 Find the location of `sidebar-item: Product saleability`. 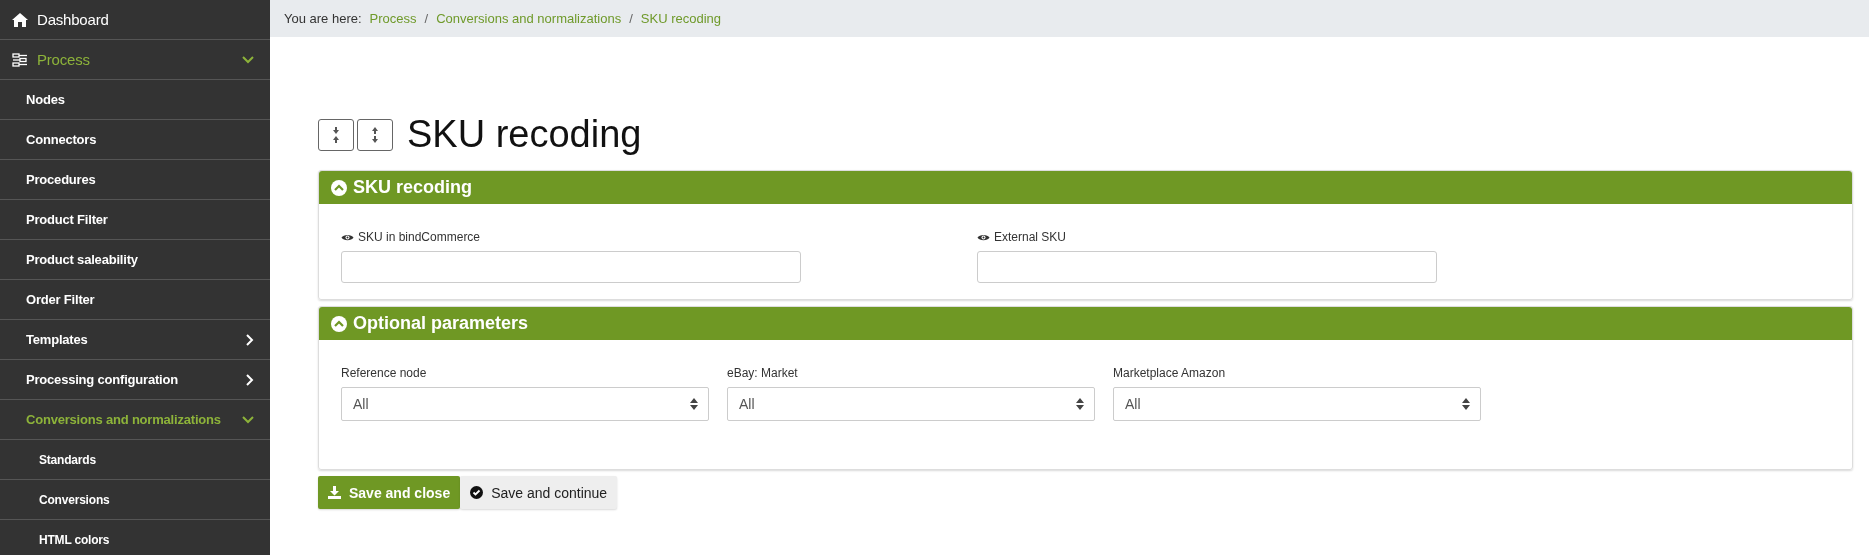

sidebar-item: Product saleability is located at coordinates (135, 260).